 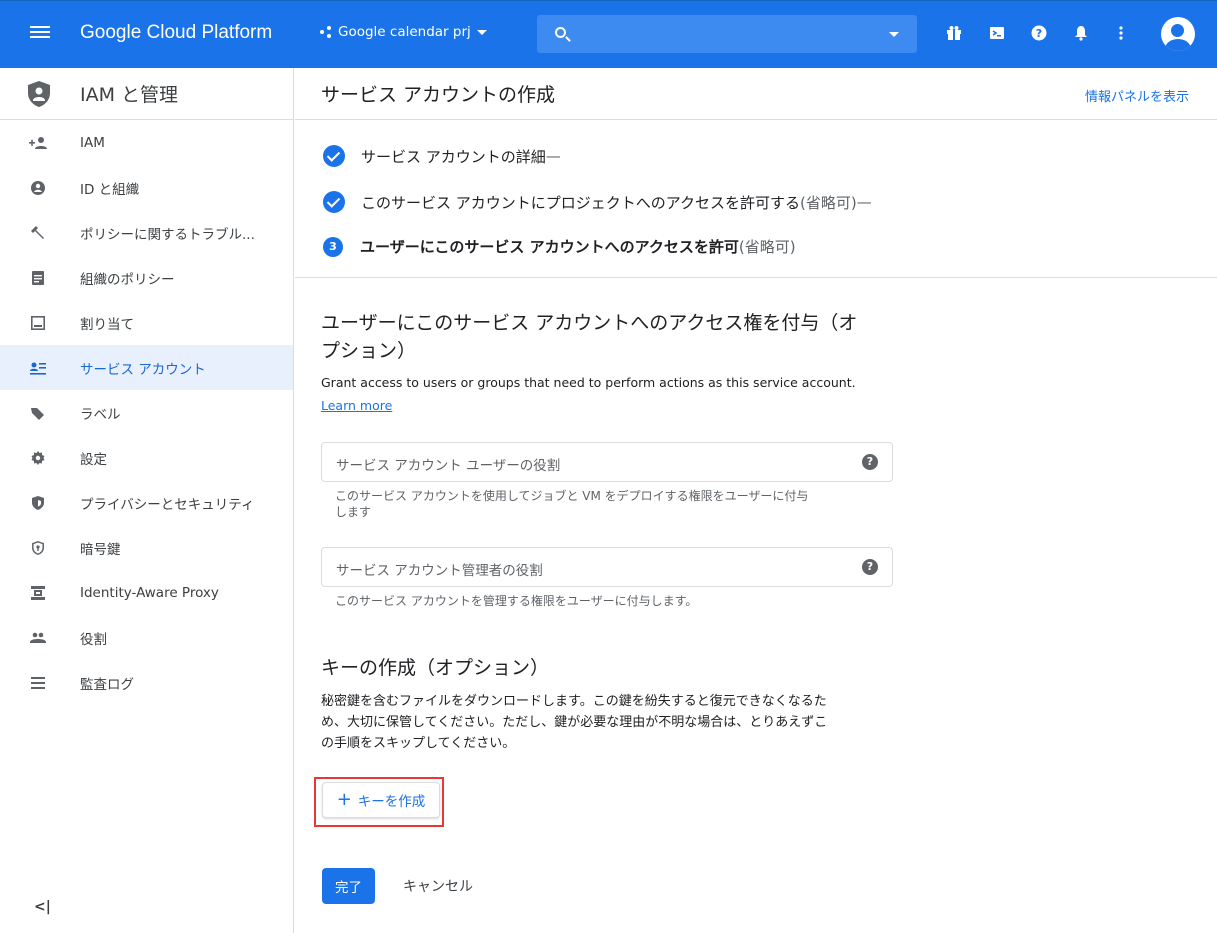 I want to click on roles-icon, so click(x=38, y=638).